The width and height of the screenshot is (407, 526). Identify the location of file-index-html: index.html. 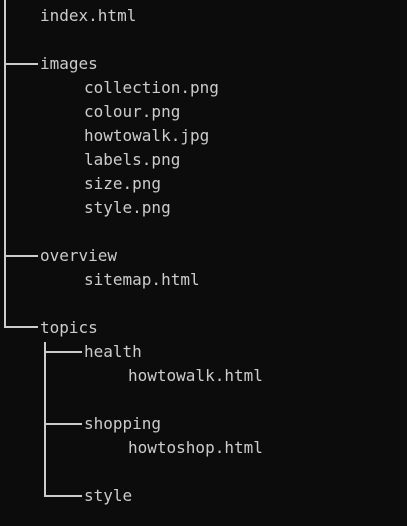
(88, 15).